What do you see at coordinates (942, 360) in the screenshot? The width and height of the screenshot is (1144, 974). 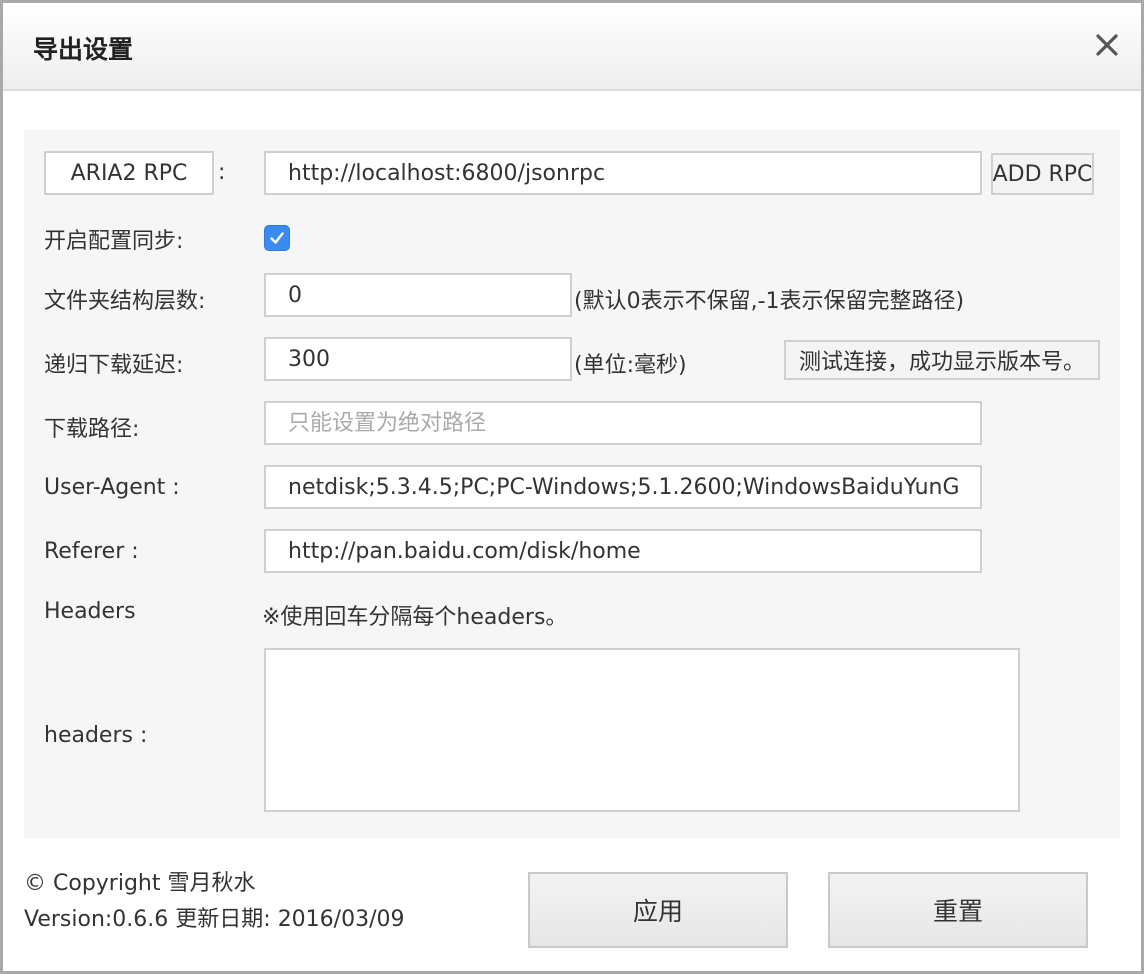 I see `test-connection-button: 测试连接，成功显示版本号。` at bounding box center [942, 360].